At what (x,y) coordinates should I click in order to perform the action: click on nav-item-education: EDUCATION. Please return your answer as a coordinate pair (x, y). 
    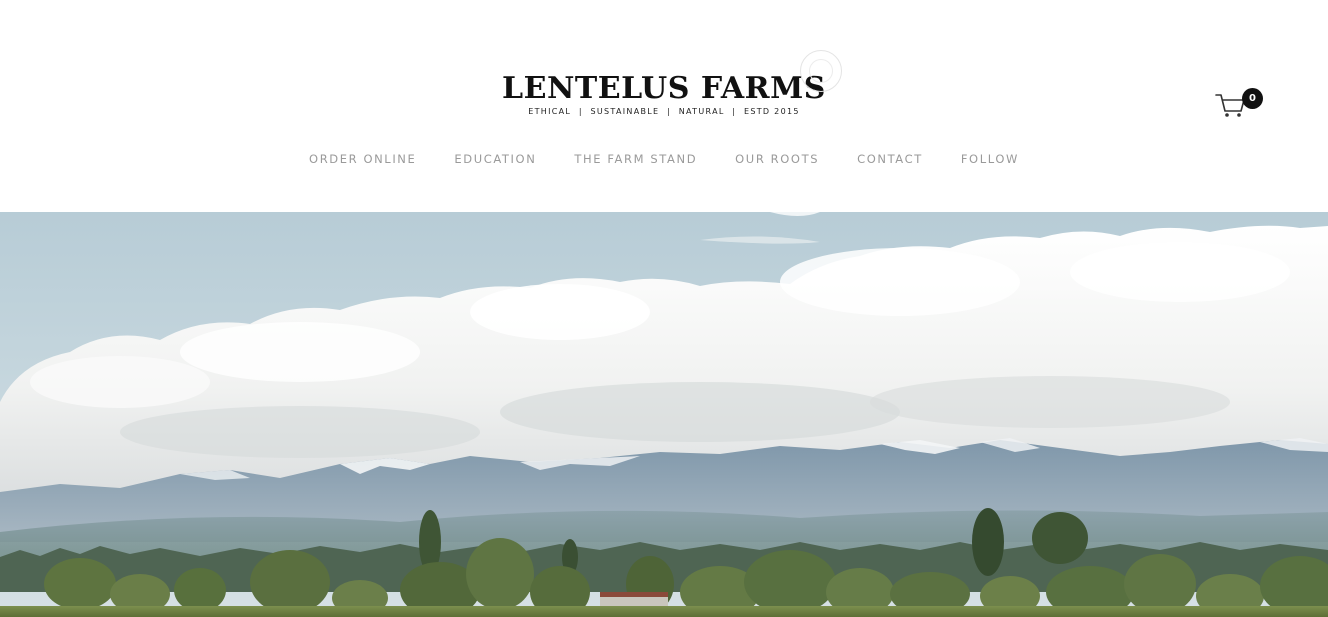
    Looking at the image, I should click on (495, 159).